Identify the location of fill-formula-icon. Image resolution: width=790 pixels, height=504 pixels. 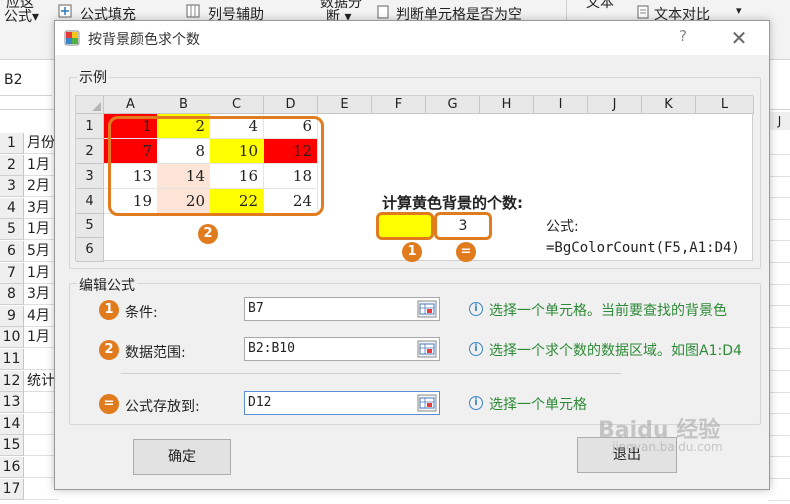
(65, 11).